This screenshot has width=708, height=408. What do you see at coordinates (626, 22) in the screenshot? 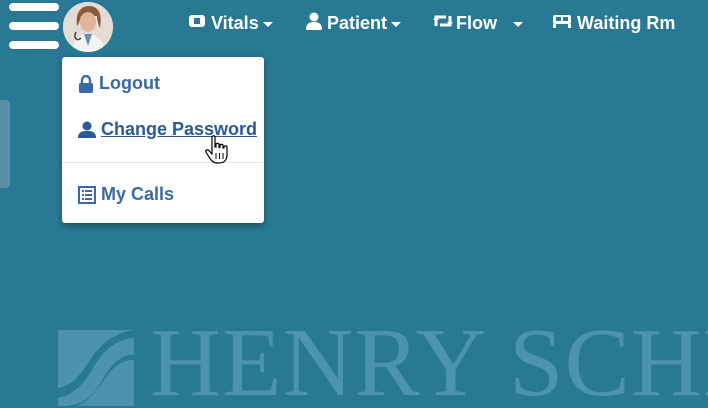
I see `nav-waiting-room-label: Waiting Rm` at bounding box center [626, 22].